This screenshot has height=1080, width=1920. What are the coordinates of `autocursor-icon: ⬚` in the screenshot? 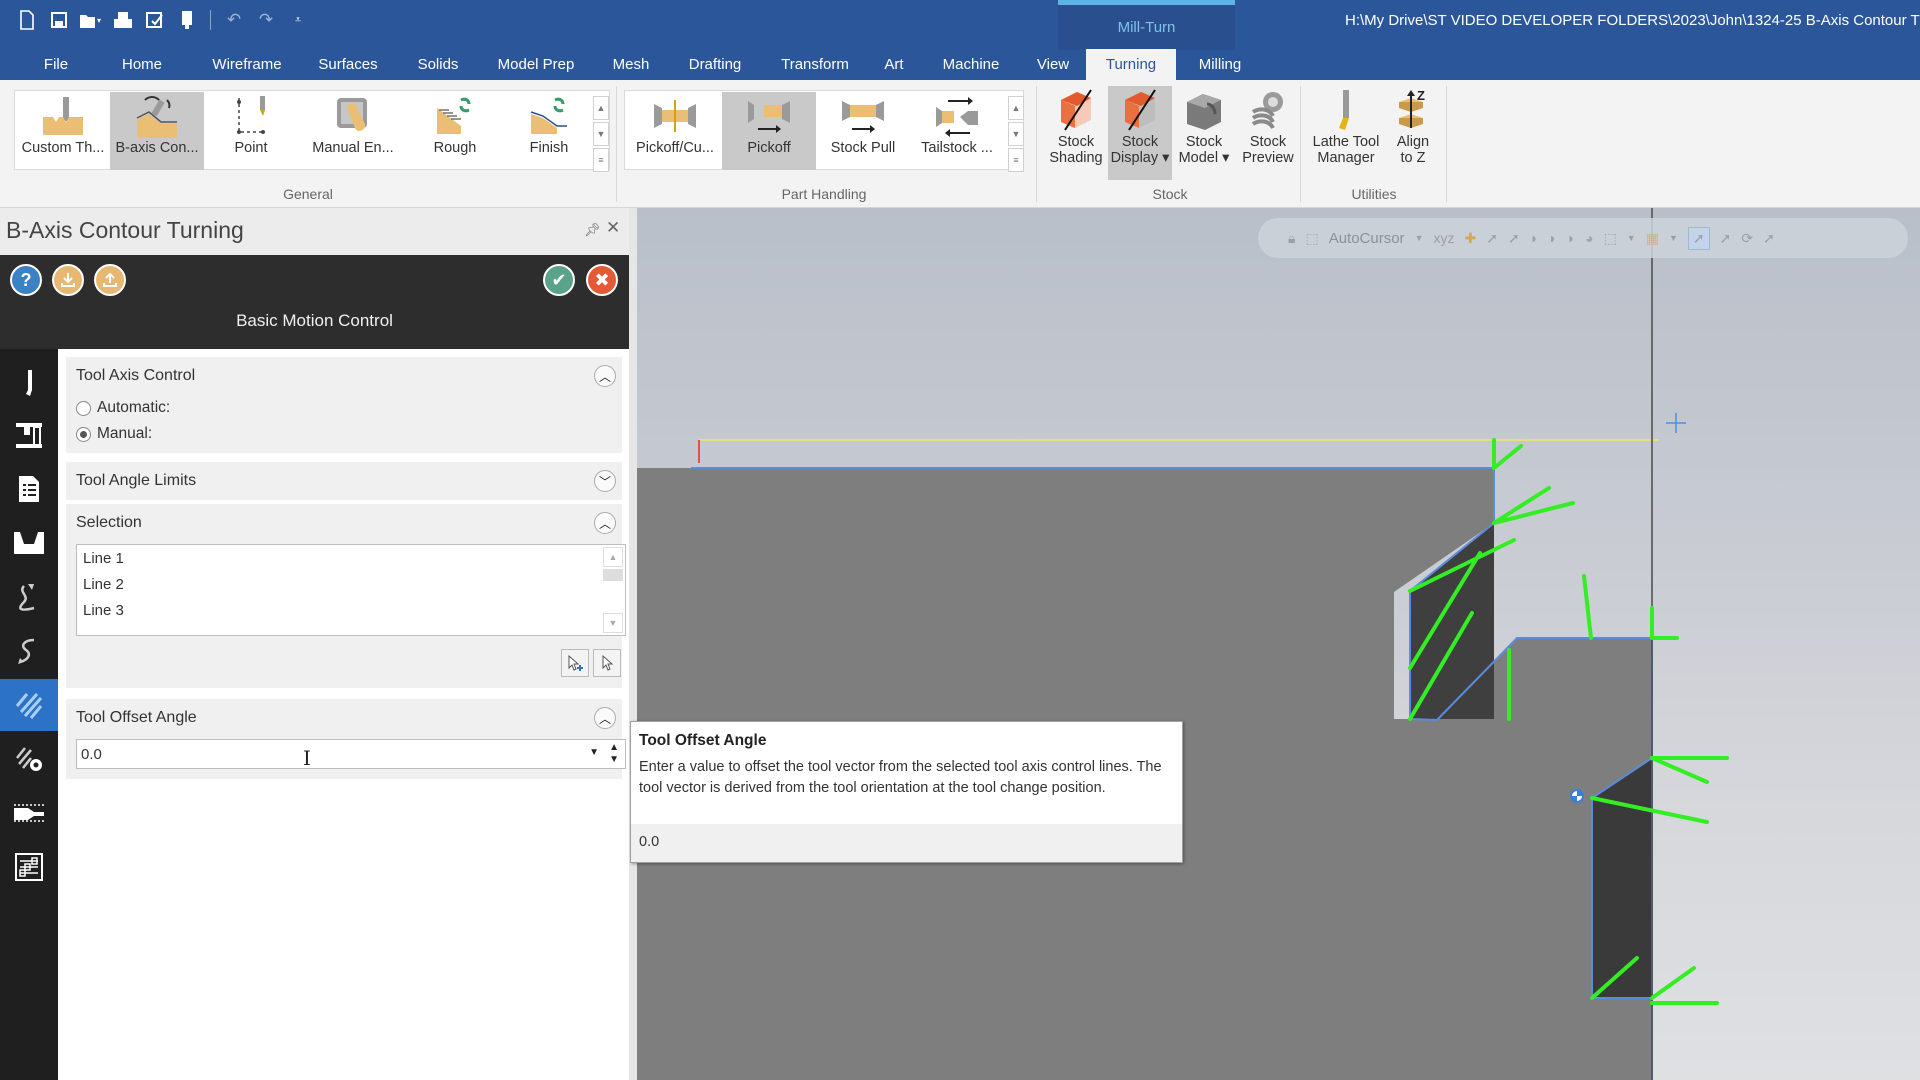 It's located at (1311, 238).